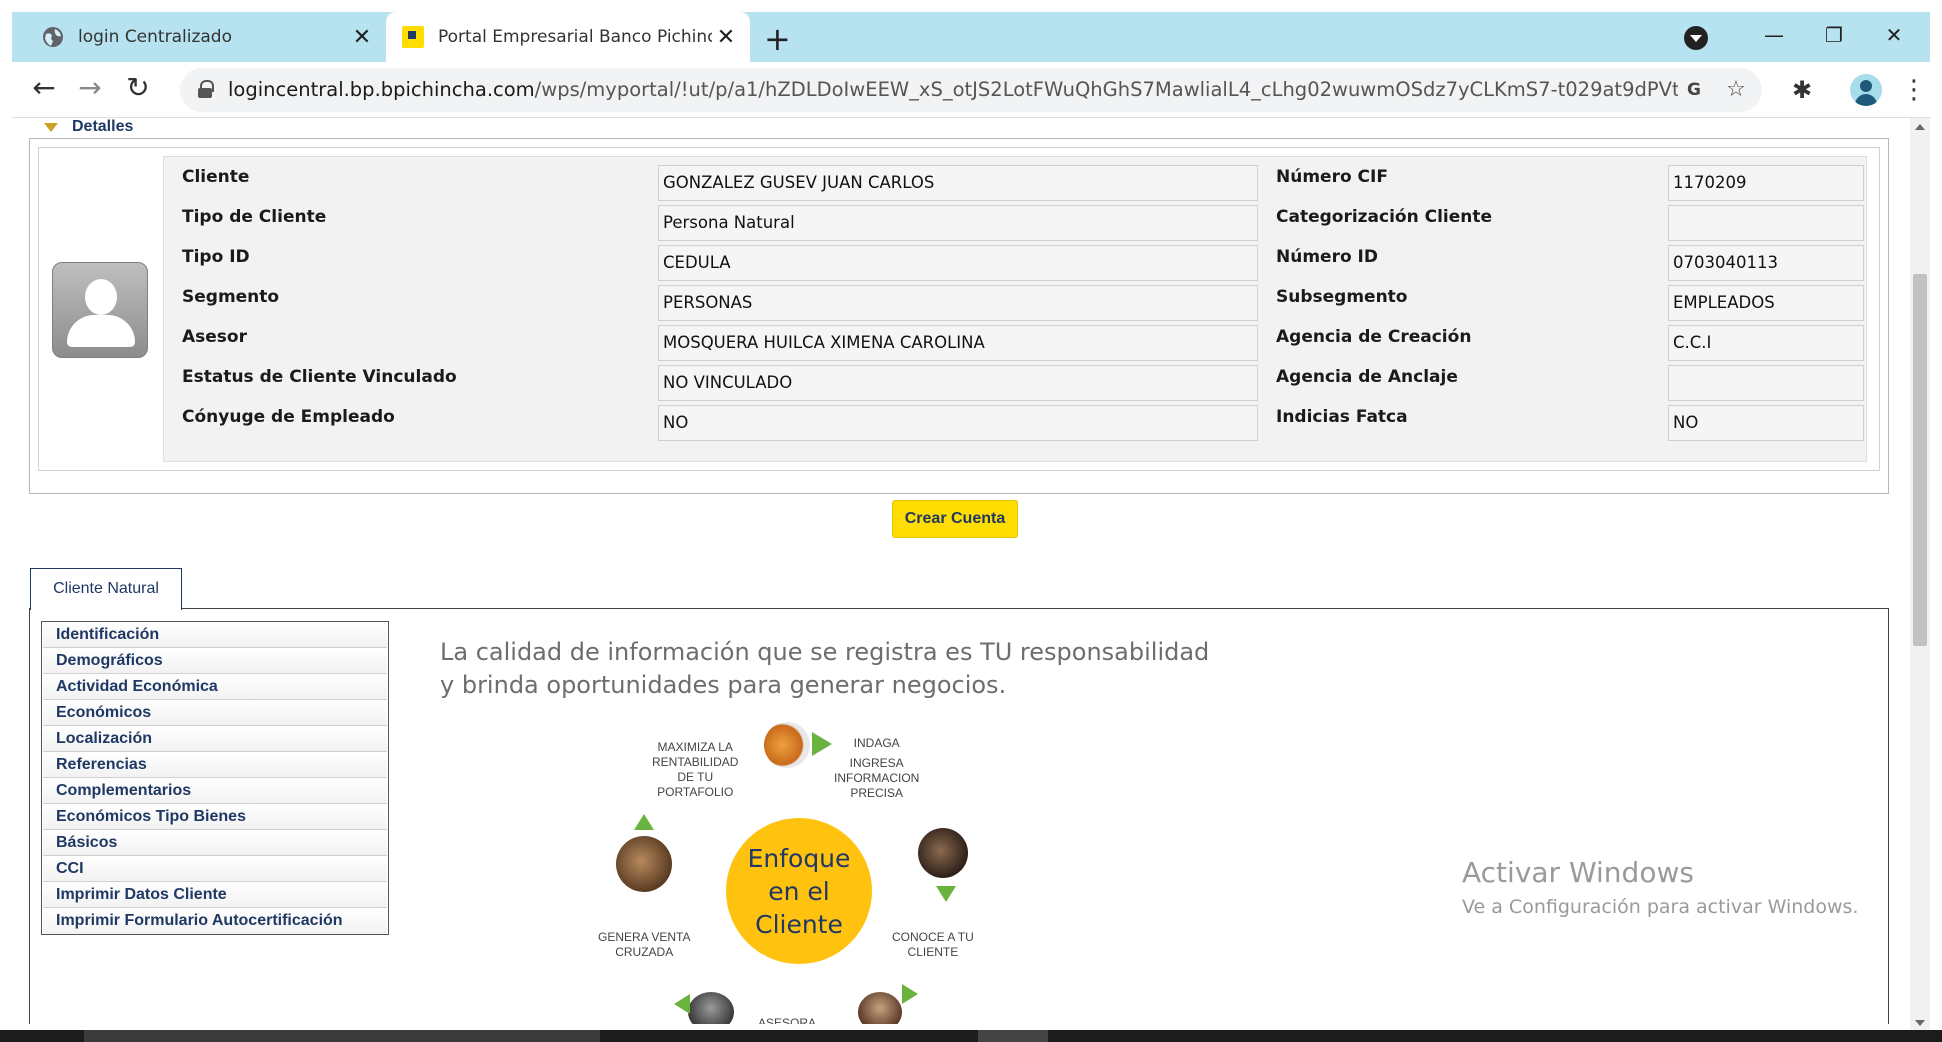  What do you see at coordinates (958, 383) in the screenshot?
I see `value-estatus-vinculado: NO VINCULADO` at bounding box center [958, 383].